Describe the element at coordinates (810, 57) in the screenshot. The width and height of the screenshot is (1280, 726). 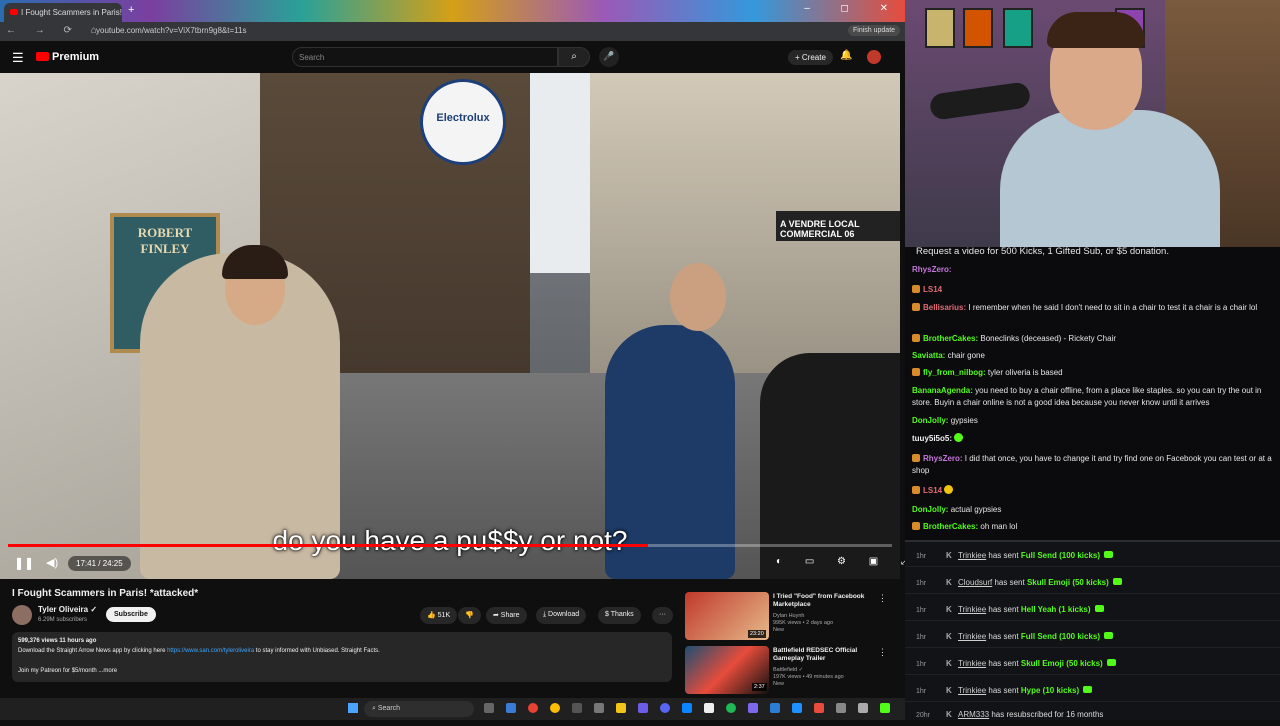
I see `create-button: + Create` at that location.